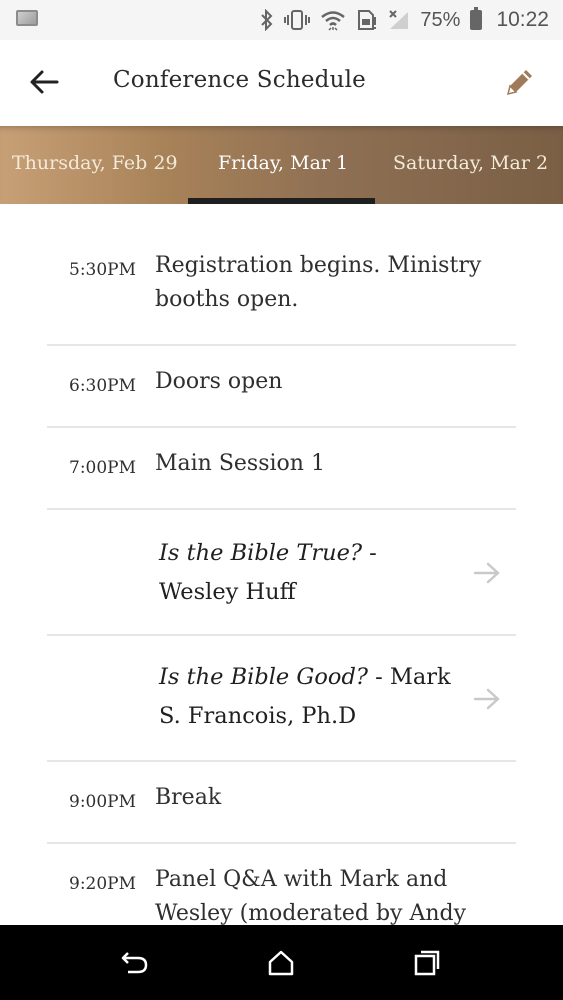 This screenshot has height=1000, width=563. Describe the element at coordinates (440, 19) in the screenshot. I see `battery-percent: 75%` at that location.